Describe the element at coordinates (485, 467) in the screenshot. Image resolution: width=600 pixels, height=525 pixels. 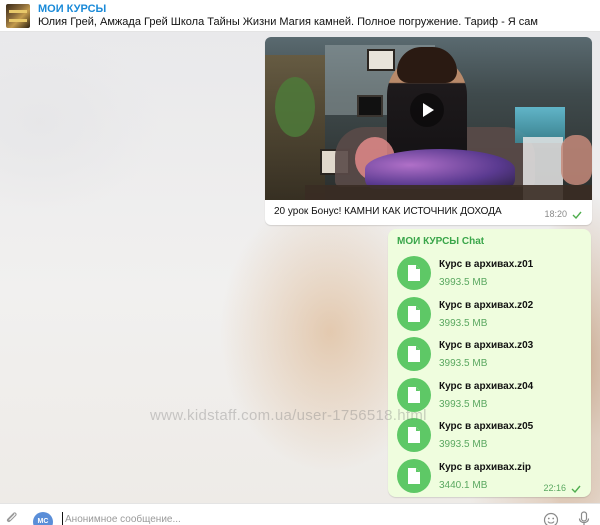
I see `file-name: Курс в архивах.zip` at that location.